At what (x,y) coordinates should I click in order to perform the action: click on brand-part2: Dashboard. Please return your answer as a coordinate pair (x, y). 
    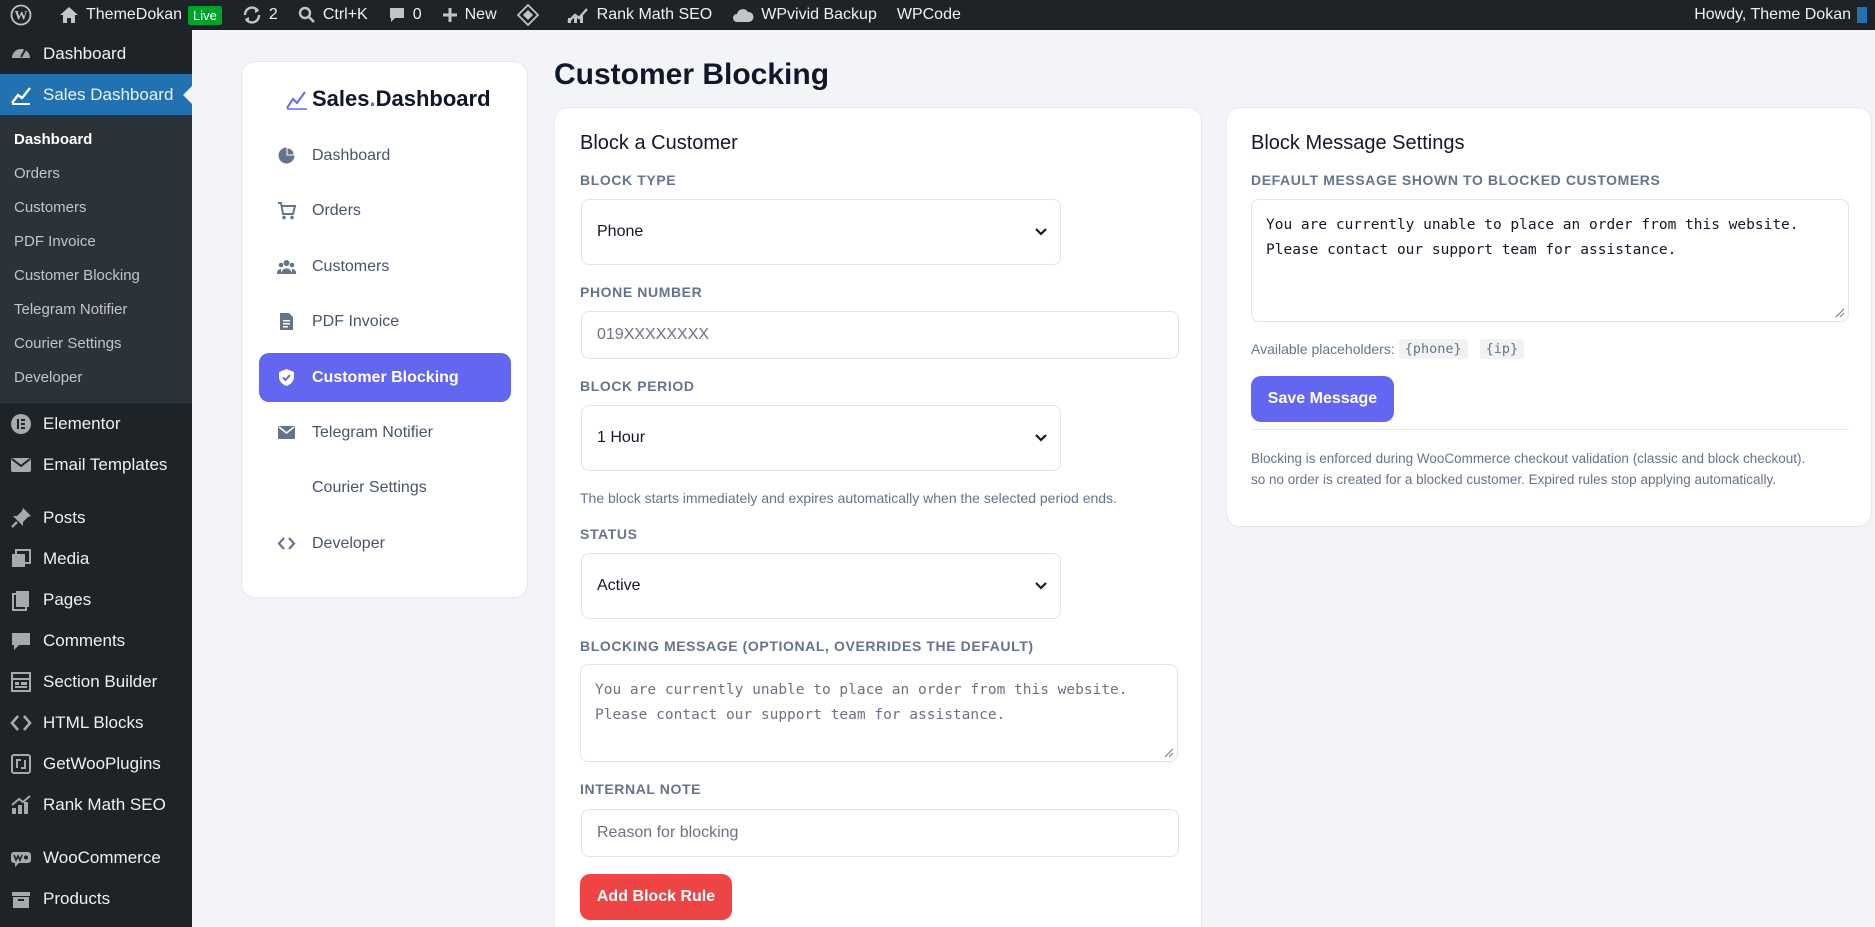
    Looking at the image, I should click on (433, 98).